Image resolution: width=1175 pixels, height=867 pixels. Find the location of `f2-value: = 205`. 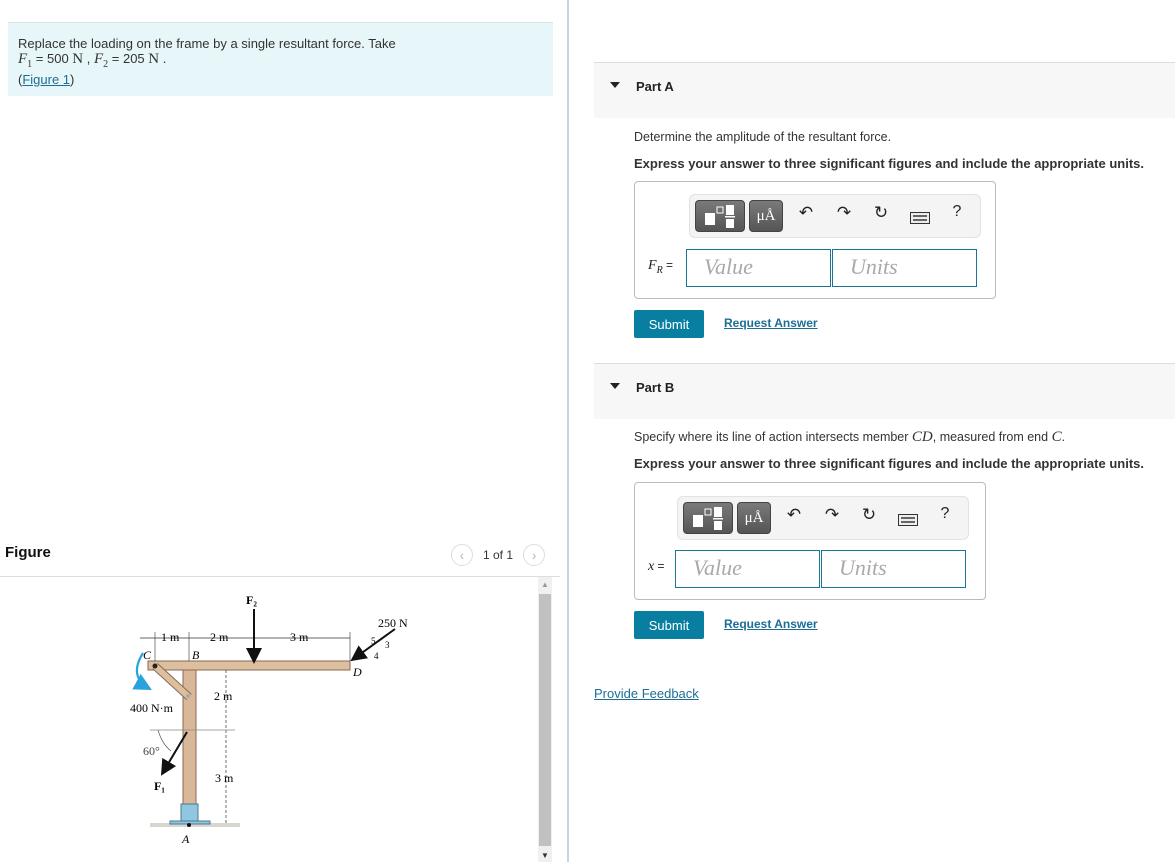

f2-value: = 205 is located at coordinates (128, 58).